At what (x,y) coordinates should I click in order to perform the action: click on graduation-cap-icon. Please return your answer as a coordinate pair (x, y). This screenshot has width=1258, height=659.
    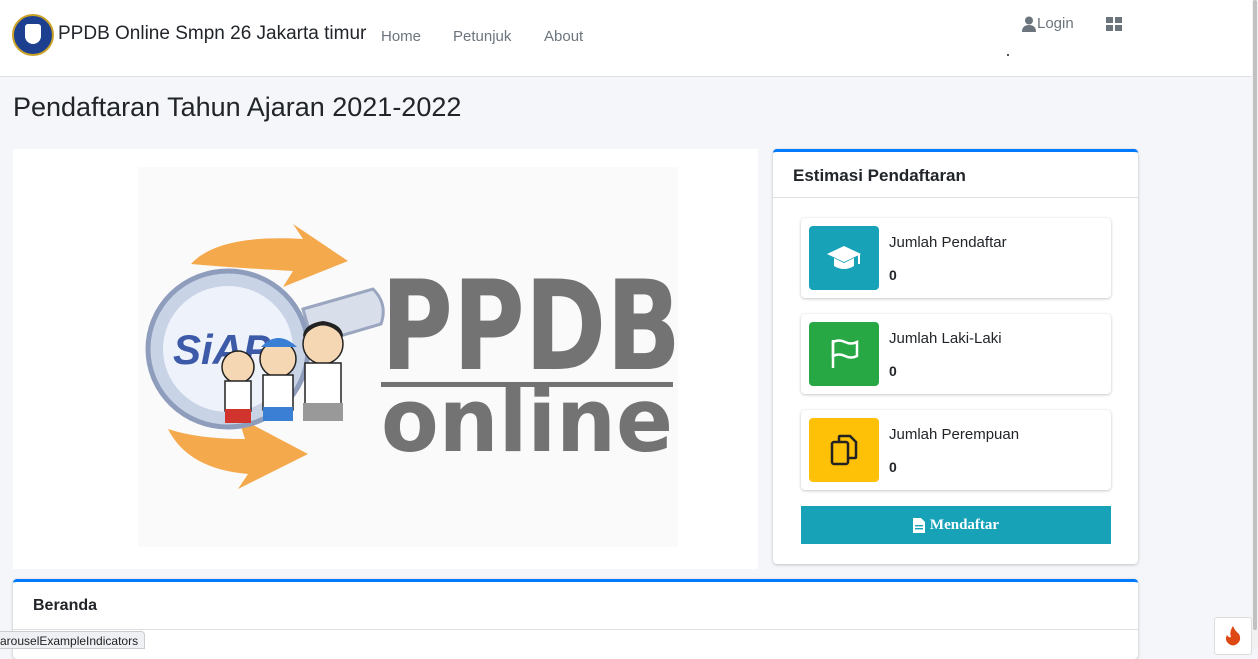
    Looking at the image, I should click on (844, 258).